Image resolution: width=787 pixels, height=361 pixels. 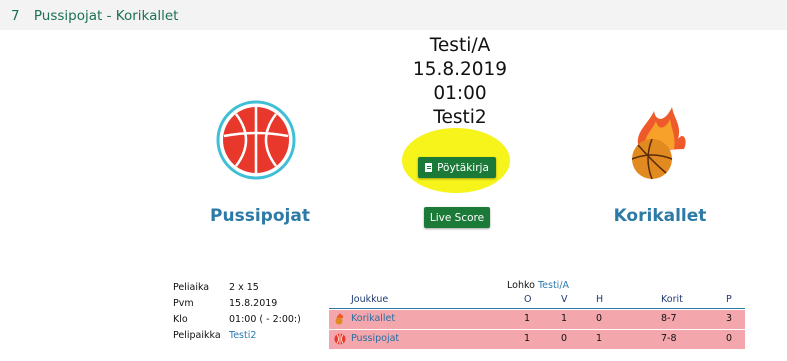 What do you see at coordinates (370, 299) in the screenshot?
I see `col-joukkue: Joukkue` at bounding box center [370, 299].